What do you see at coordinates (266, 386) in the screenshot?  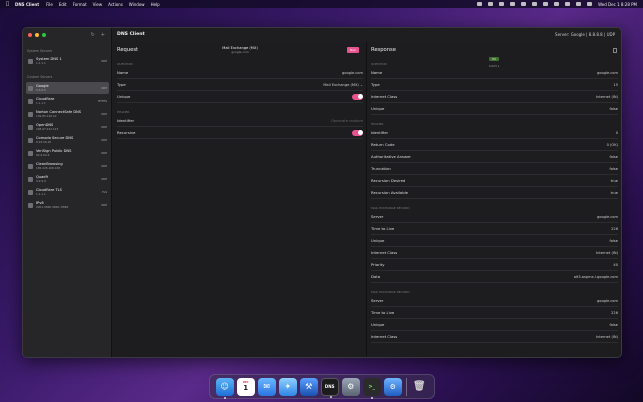 I see `mail-icon: ✉` at bounding box center [266, 386].